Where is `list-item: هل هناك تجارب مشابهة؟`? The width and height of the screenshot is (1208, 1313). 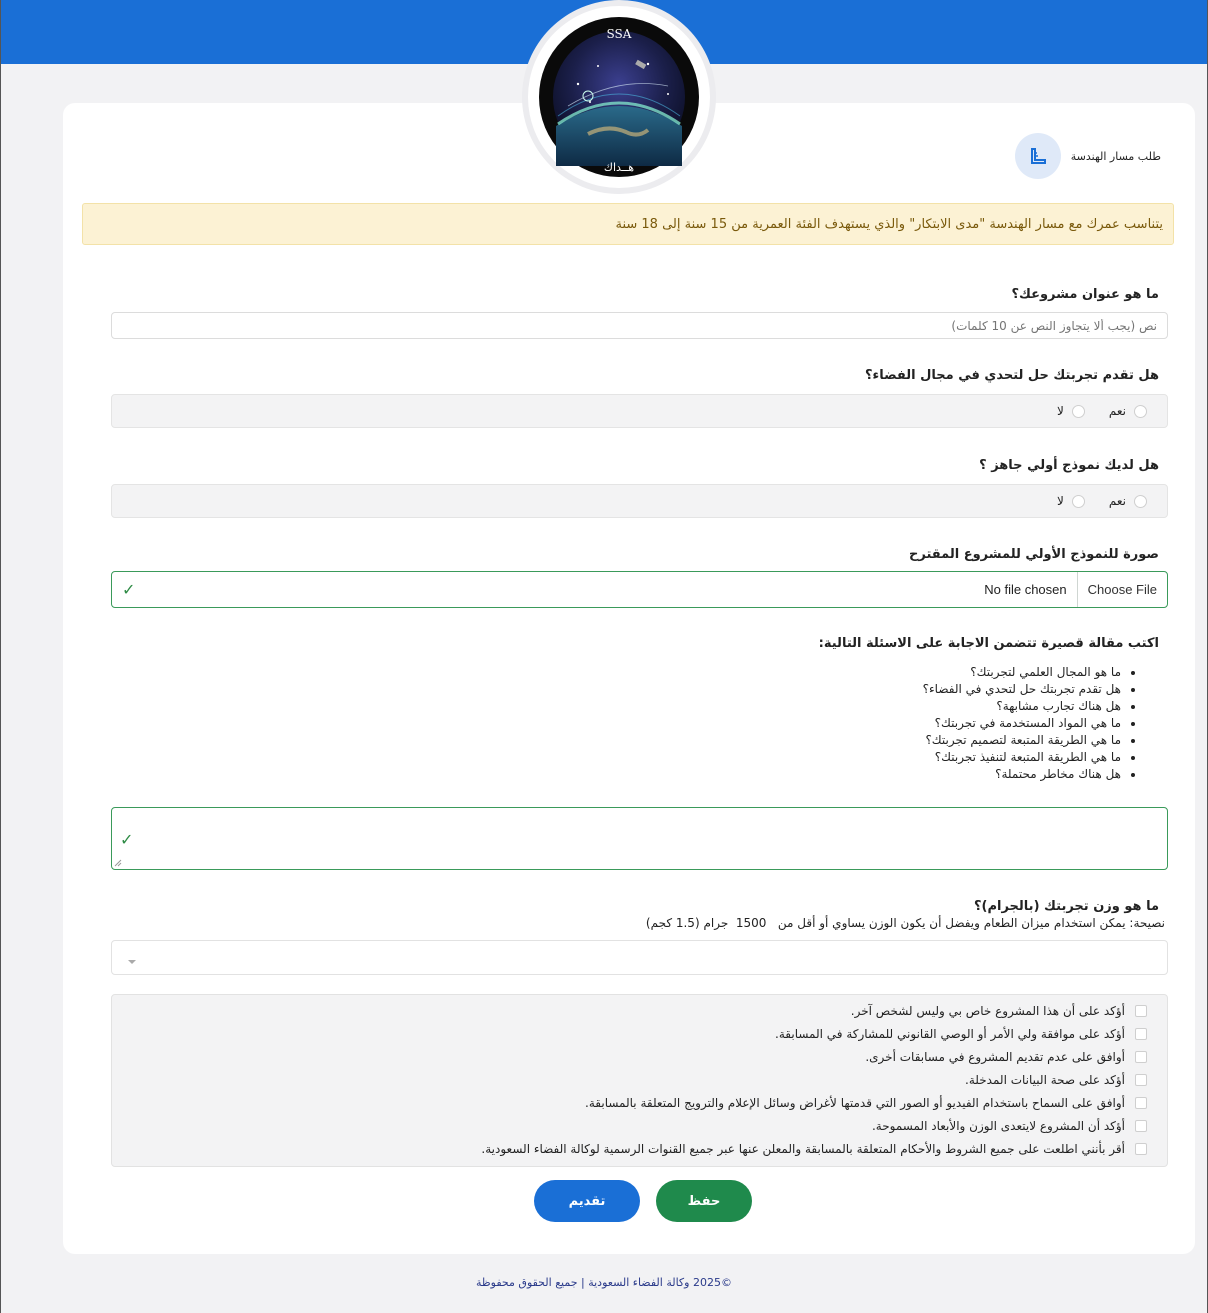 list-item: هل هناك تجارب مشابهة؟ is located at coordinates (840, 706).